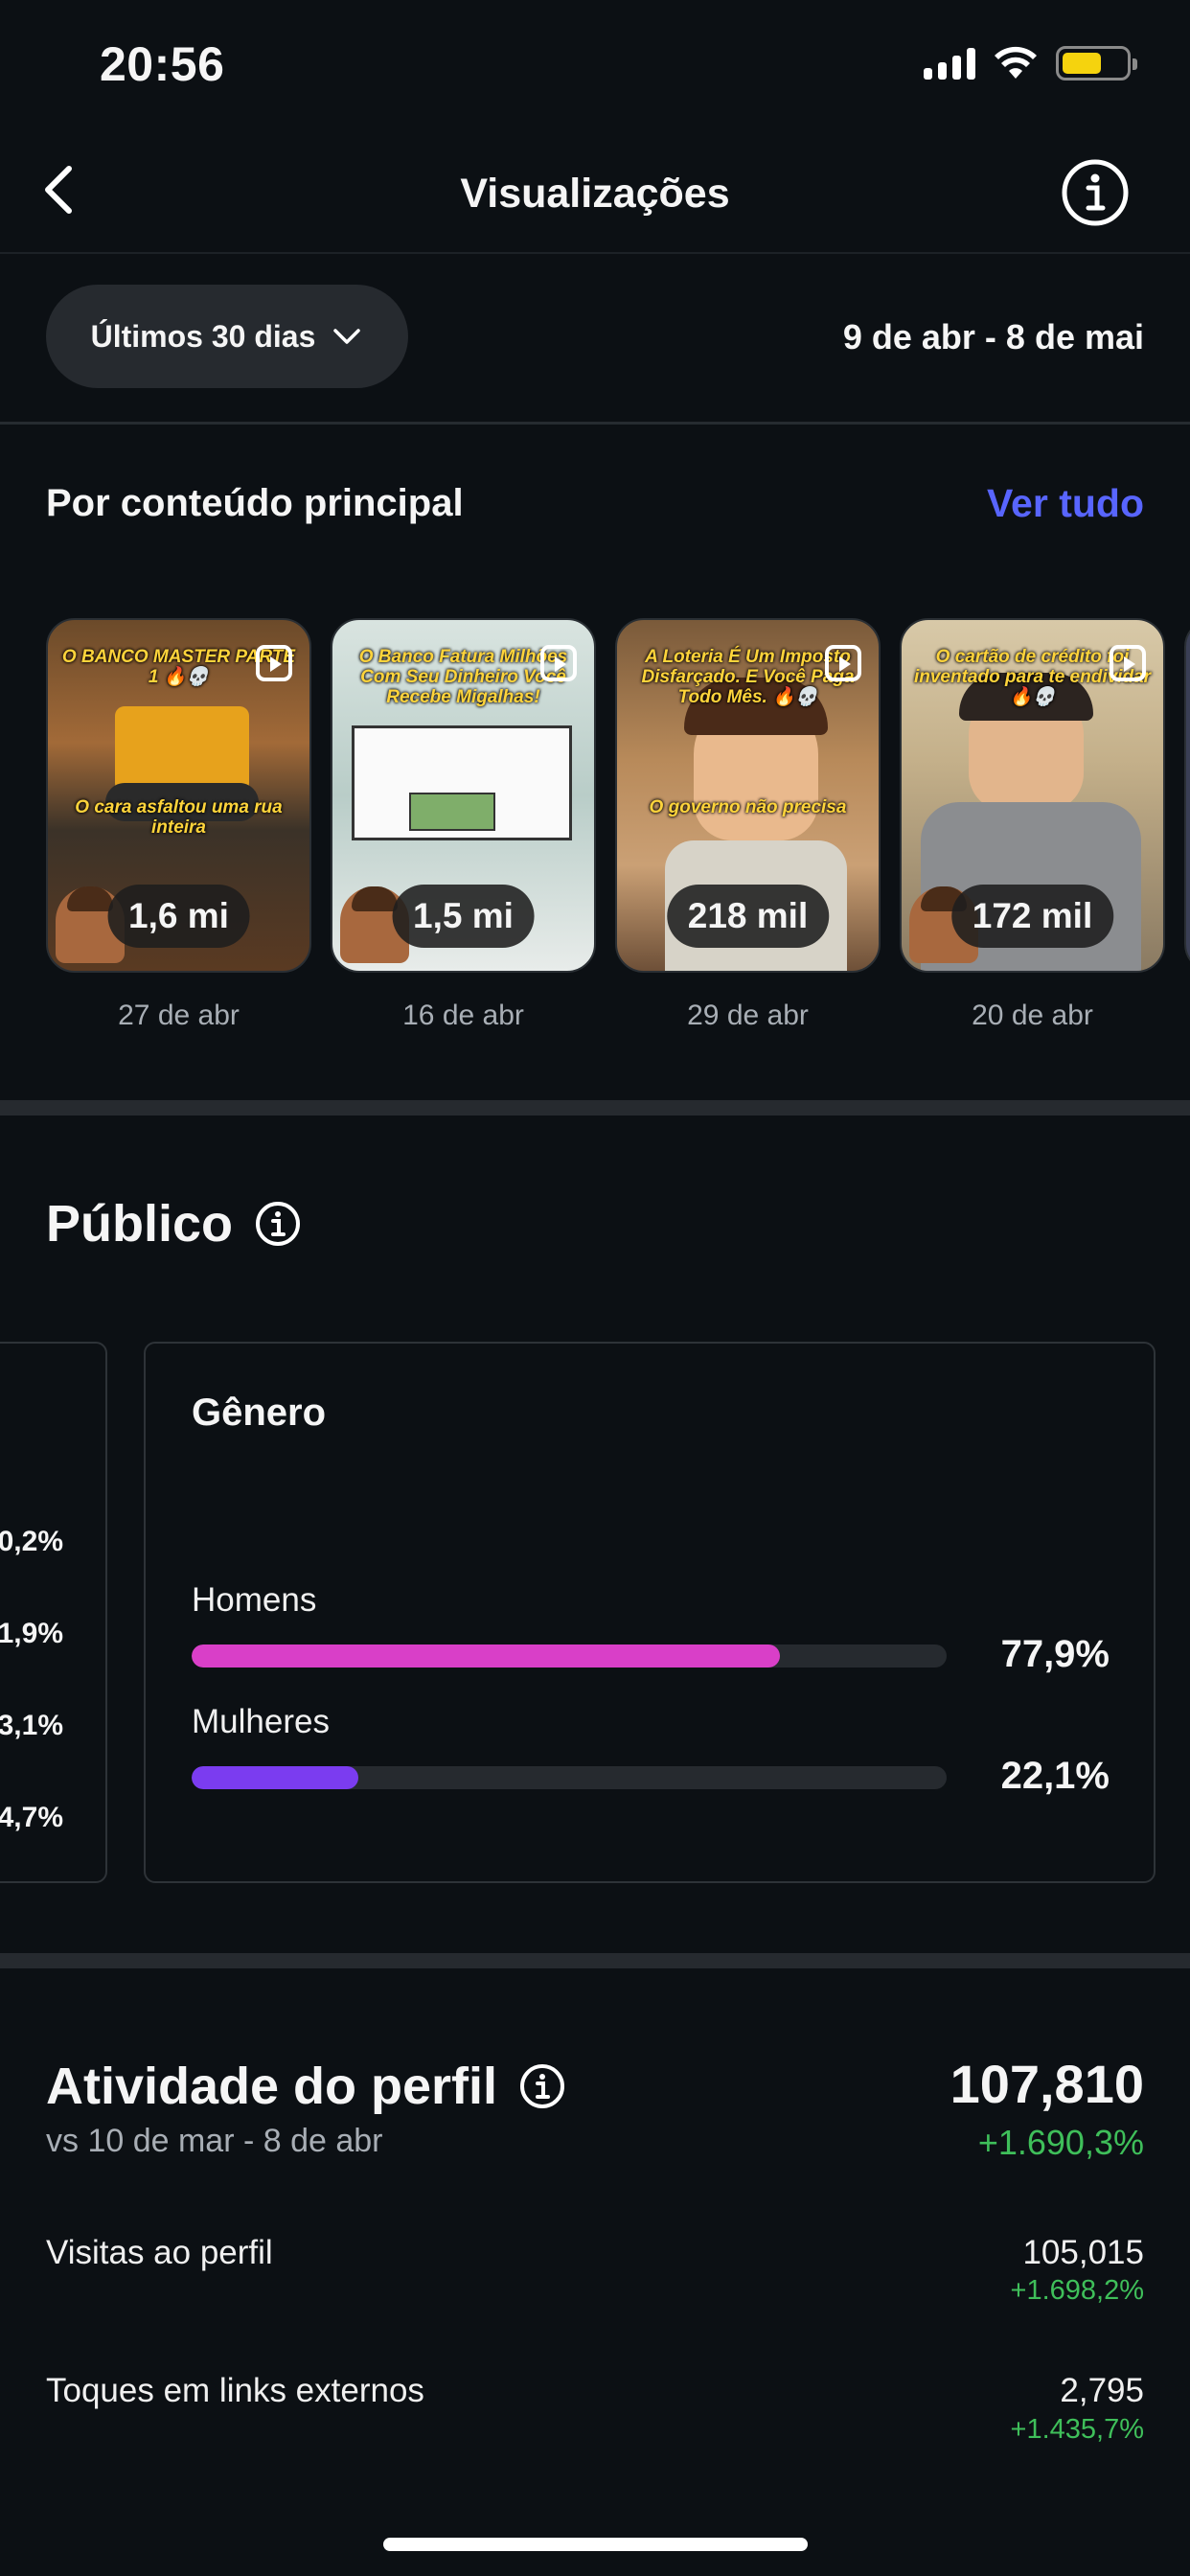  What do you see at coordinates (54, 1612) in the screenshot?
I see `audience-card-previous: 0,2% 1,9% 3,1% 4,7%` at bounding box center [54, 1612].